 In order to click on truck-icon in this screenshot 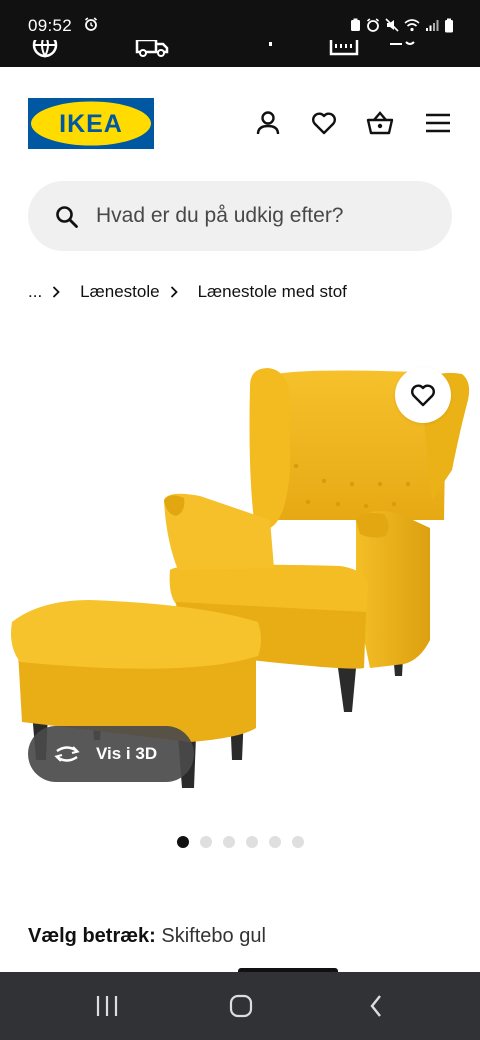, I will do `click(152, 50)`.